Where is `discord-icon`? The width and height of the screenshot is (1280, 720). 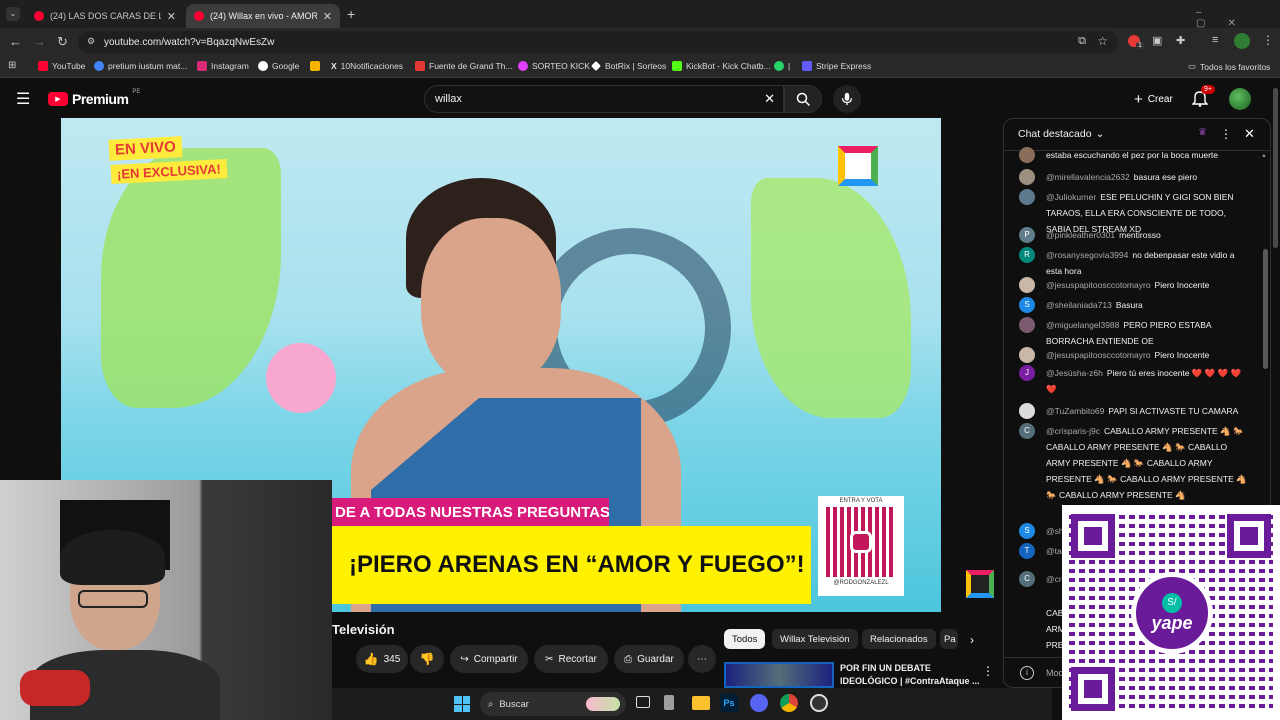 discord-icon is located at coordinates (759, 703).